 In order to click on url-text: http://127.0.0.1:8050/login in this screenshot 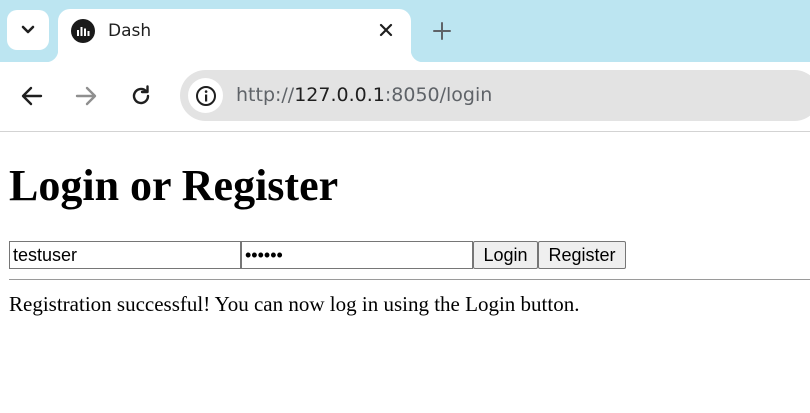, I will do `click(364, 95)`.